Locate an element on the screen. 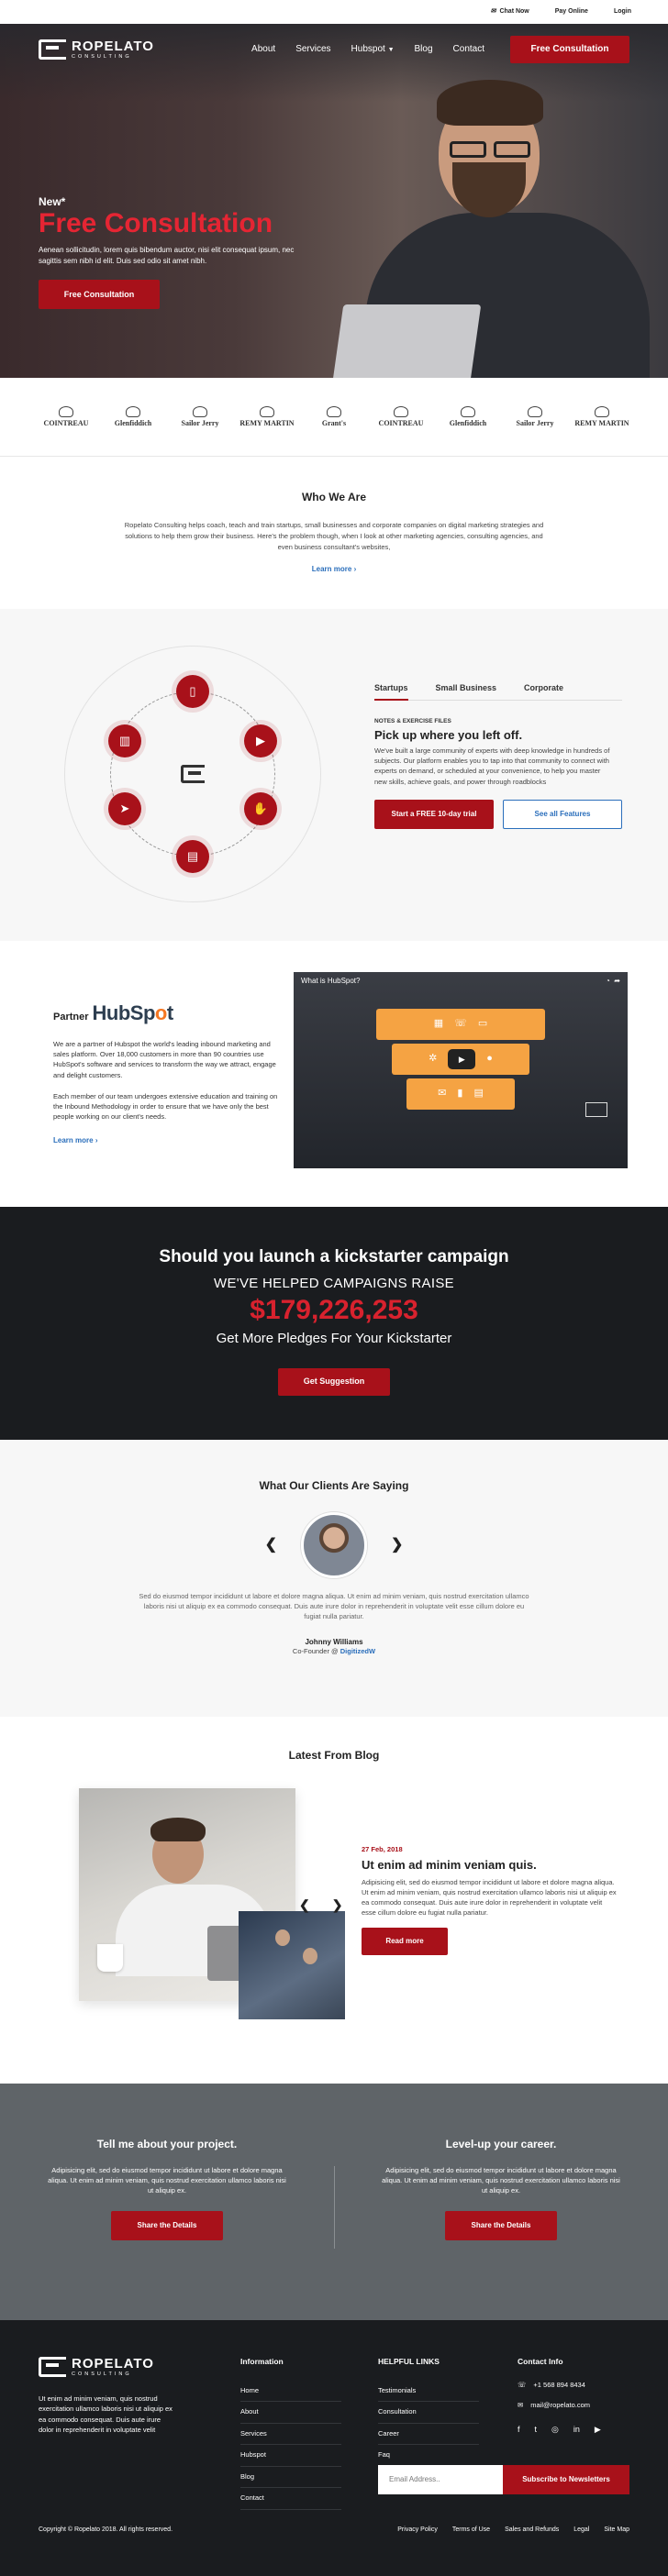 The width and height of the screenshot is (668, 2576). phone-icon: ☏ is located at coordinates (522, 2384).